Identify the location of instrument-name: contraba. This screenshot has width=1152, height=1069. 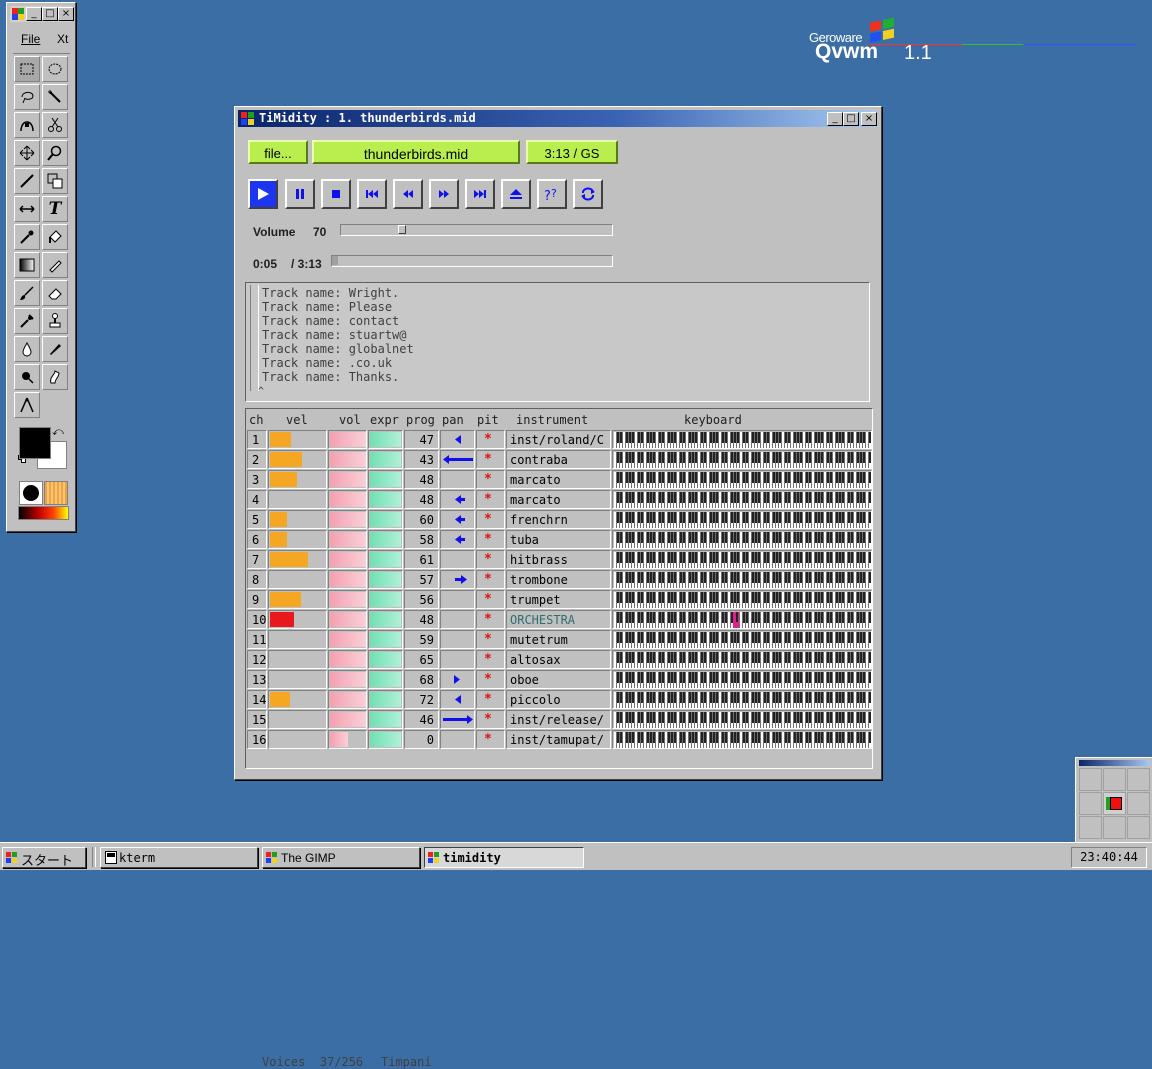
(558, 459).